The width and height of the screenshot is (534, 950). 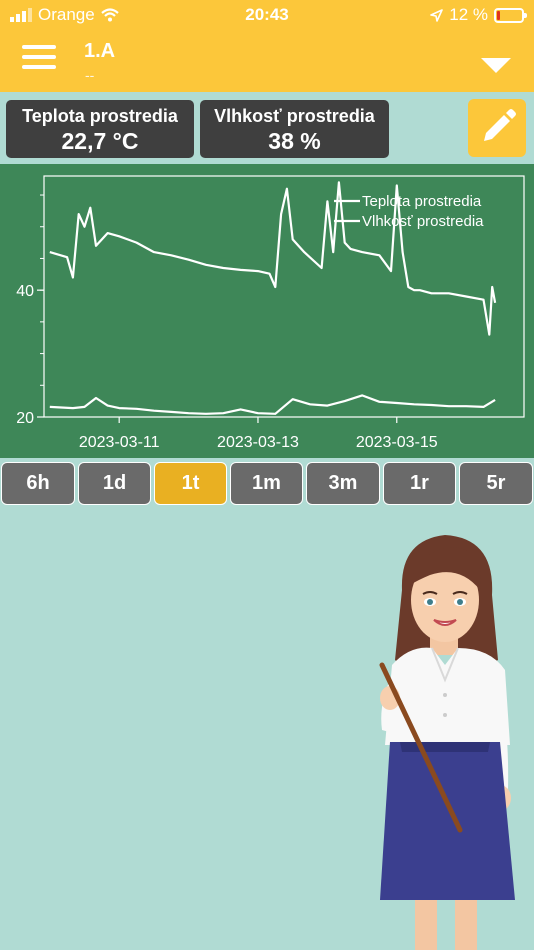 What do you see at coordinates (38, 483) in the screenshot?
I see `range-button-6h: 6h` at bounding box center [38, 483].